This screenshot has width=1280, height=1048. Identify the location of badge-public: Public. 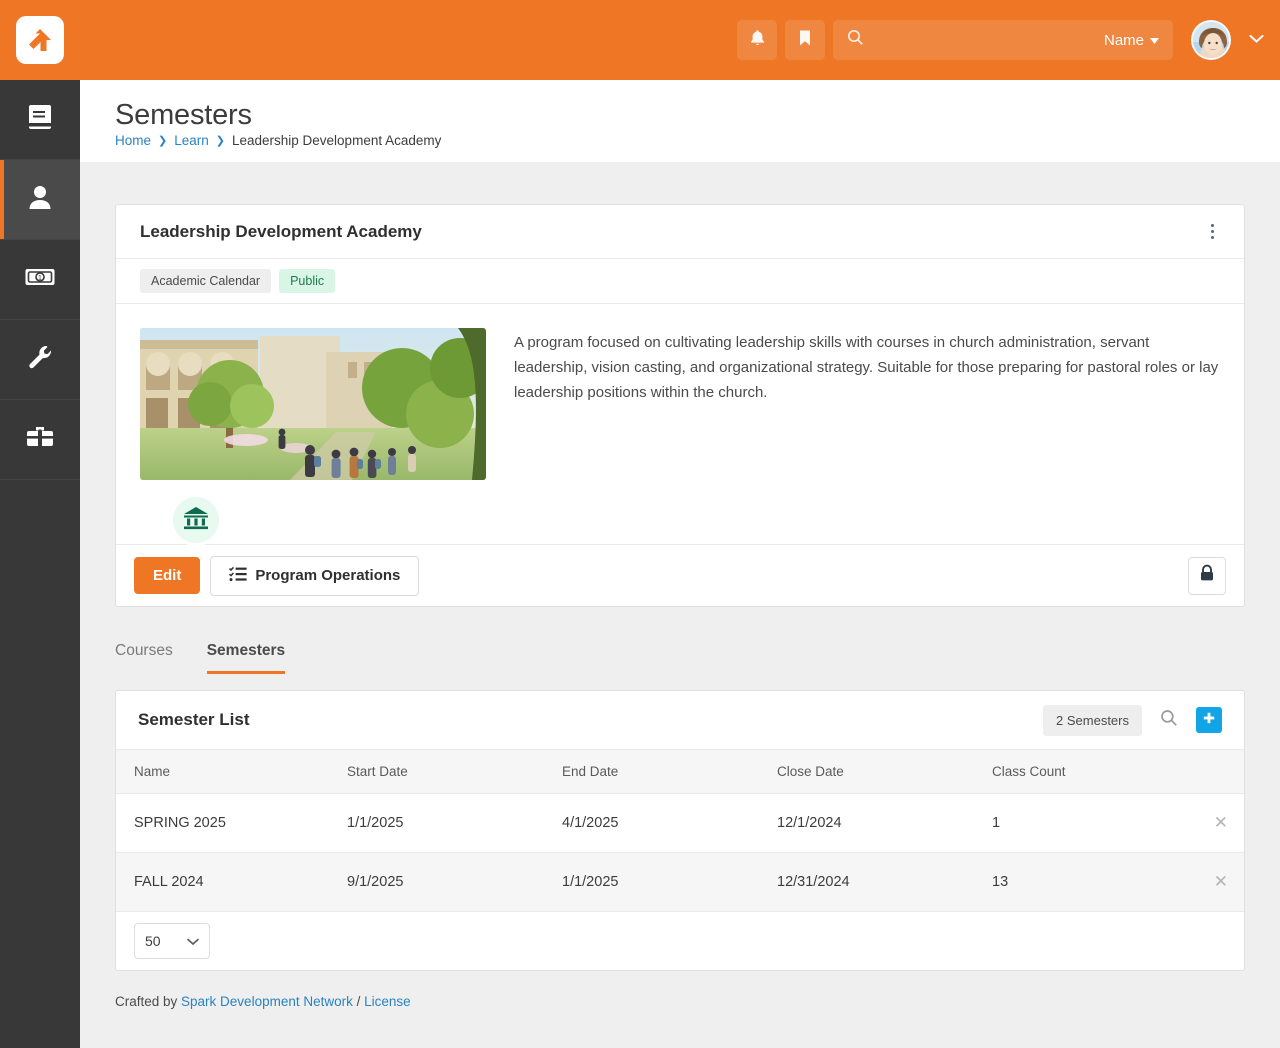
(307, 281).